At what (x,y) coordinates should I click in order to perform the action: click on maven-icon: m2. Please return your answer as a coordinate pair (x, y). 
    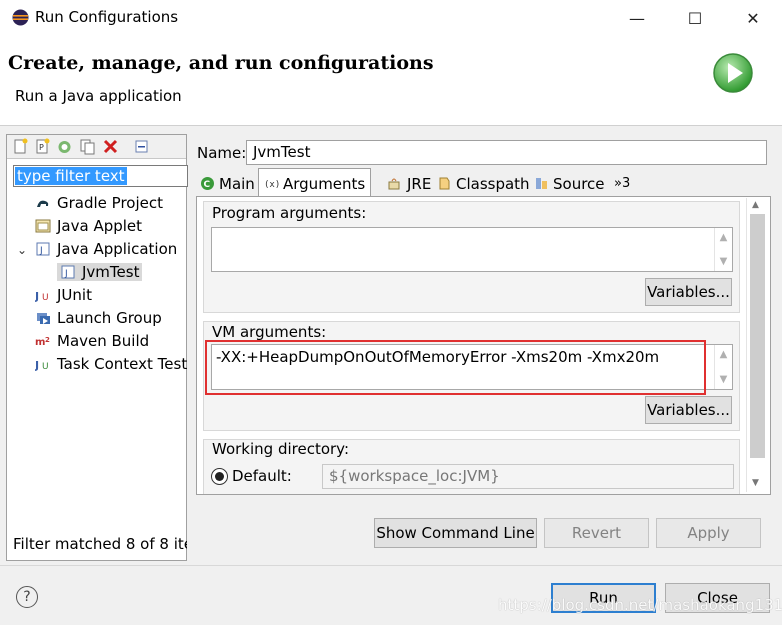
    Looking at the image, I should click on (42, 342).